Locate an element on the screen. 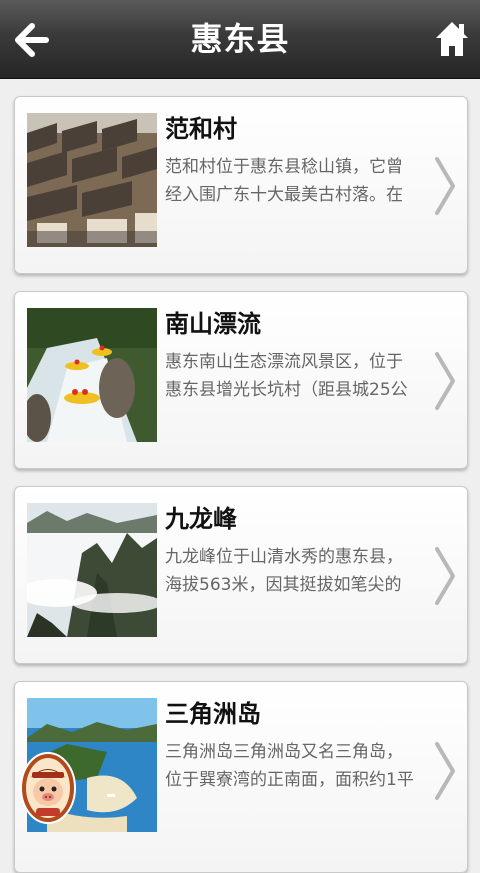  item-description: 九龙峰位于山清水秀的惠东县， 海拔563米，因其挺拔如笔尖的山 is located at coordinates (284, 571).